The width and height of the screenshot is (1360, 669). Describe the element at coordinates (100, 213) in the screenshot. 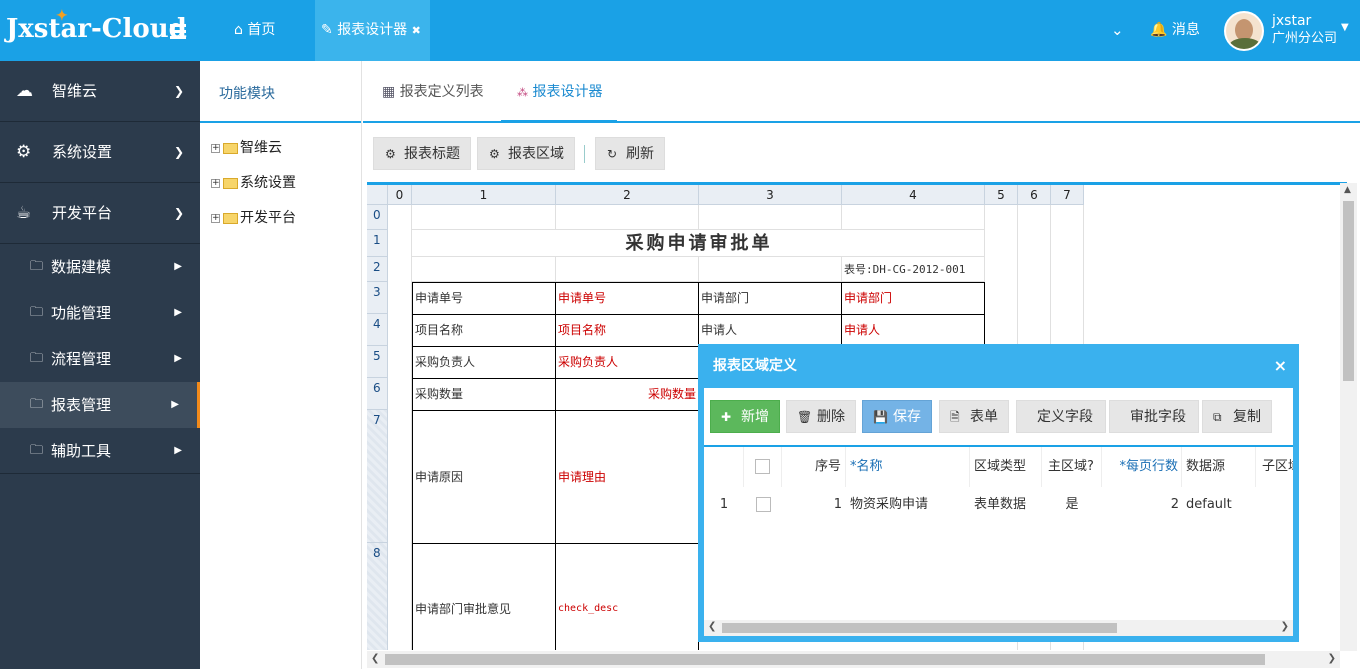

I see `sidebar-section-dev-platform: ☕ 开发平台 ❯` at that location.